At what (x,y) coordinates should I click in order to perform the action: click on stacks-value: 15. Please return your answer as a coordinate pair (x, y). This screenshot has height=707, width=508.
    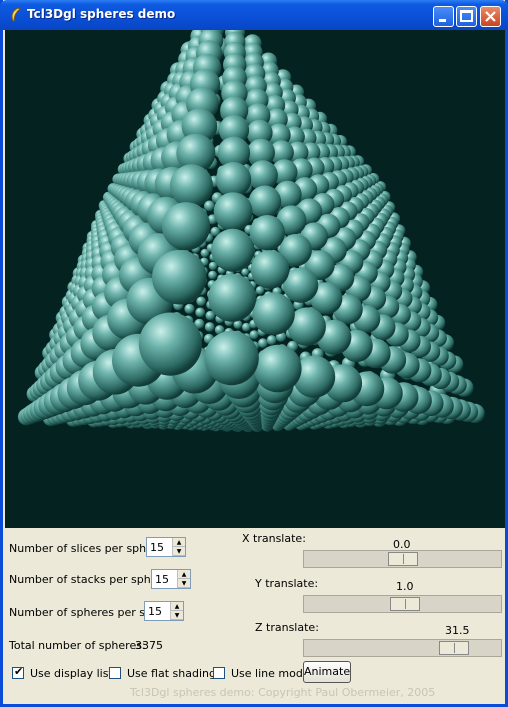
    Looking at the image, I should click on (162, 579).